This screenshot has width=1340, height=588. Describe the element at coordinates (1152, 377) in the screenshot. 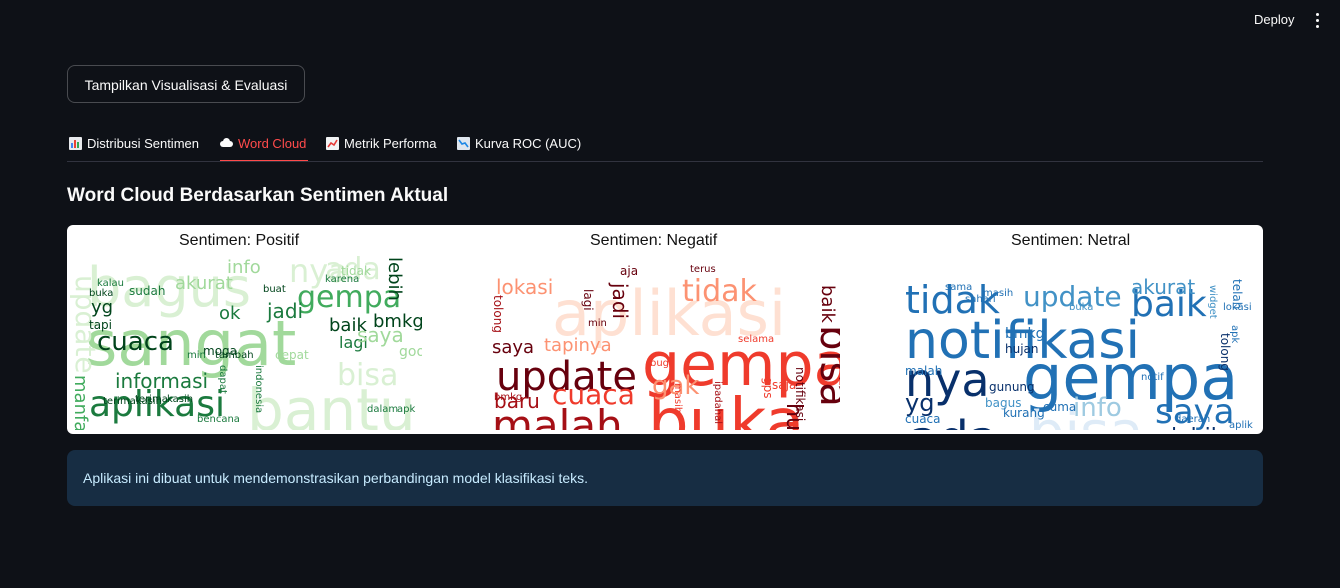

I see `wordcloud-word: notif` at that location.